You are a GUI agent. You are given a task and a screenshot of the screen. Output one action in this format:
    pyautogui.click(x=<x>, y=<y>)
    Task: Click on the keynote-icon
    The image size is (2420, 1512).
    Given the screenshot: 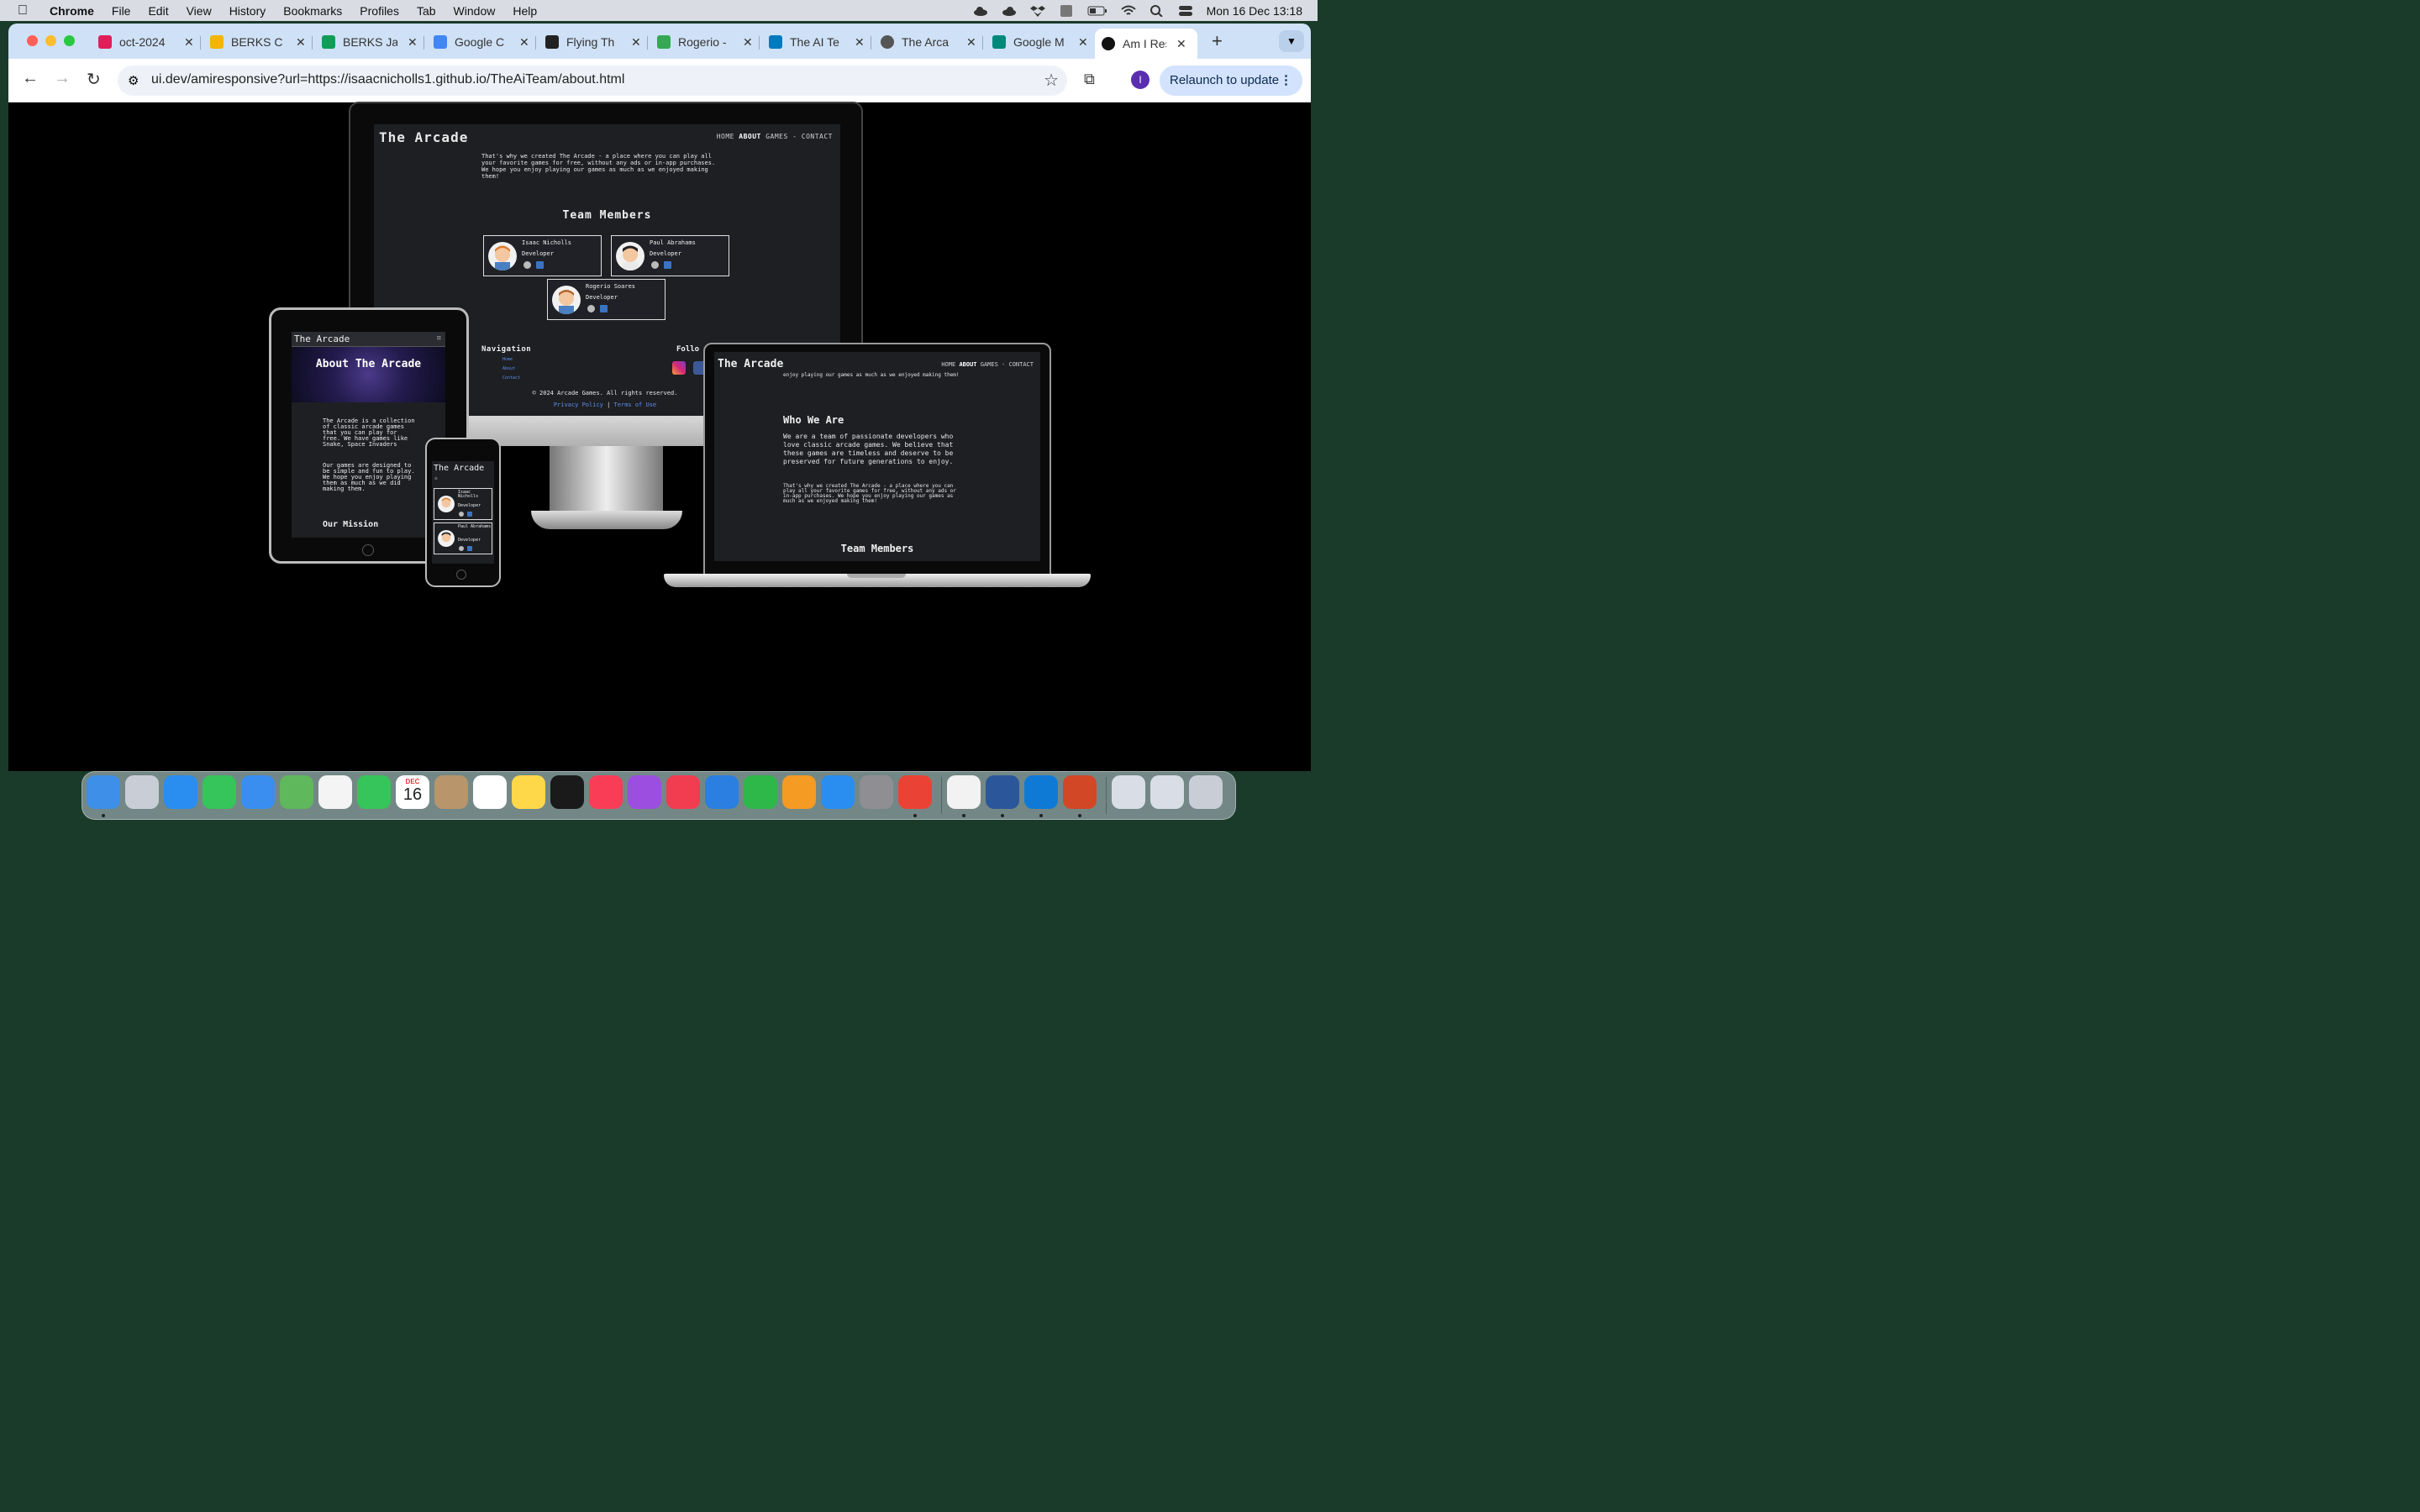 What is the action you would take?
    pyautogui.click(x=722, y=792)
    